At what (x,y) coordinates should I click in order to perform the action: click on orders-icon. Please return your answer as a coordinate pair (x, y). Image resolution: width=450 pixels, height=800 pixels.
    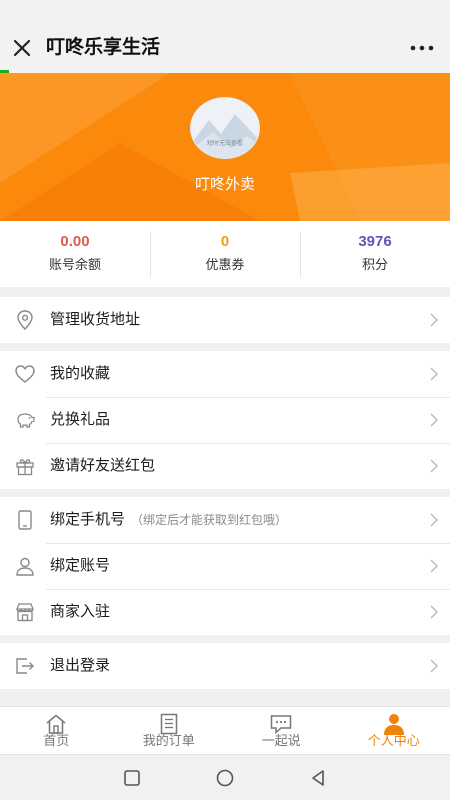
    Looking at the image, I should click on (168, 724).